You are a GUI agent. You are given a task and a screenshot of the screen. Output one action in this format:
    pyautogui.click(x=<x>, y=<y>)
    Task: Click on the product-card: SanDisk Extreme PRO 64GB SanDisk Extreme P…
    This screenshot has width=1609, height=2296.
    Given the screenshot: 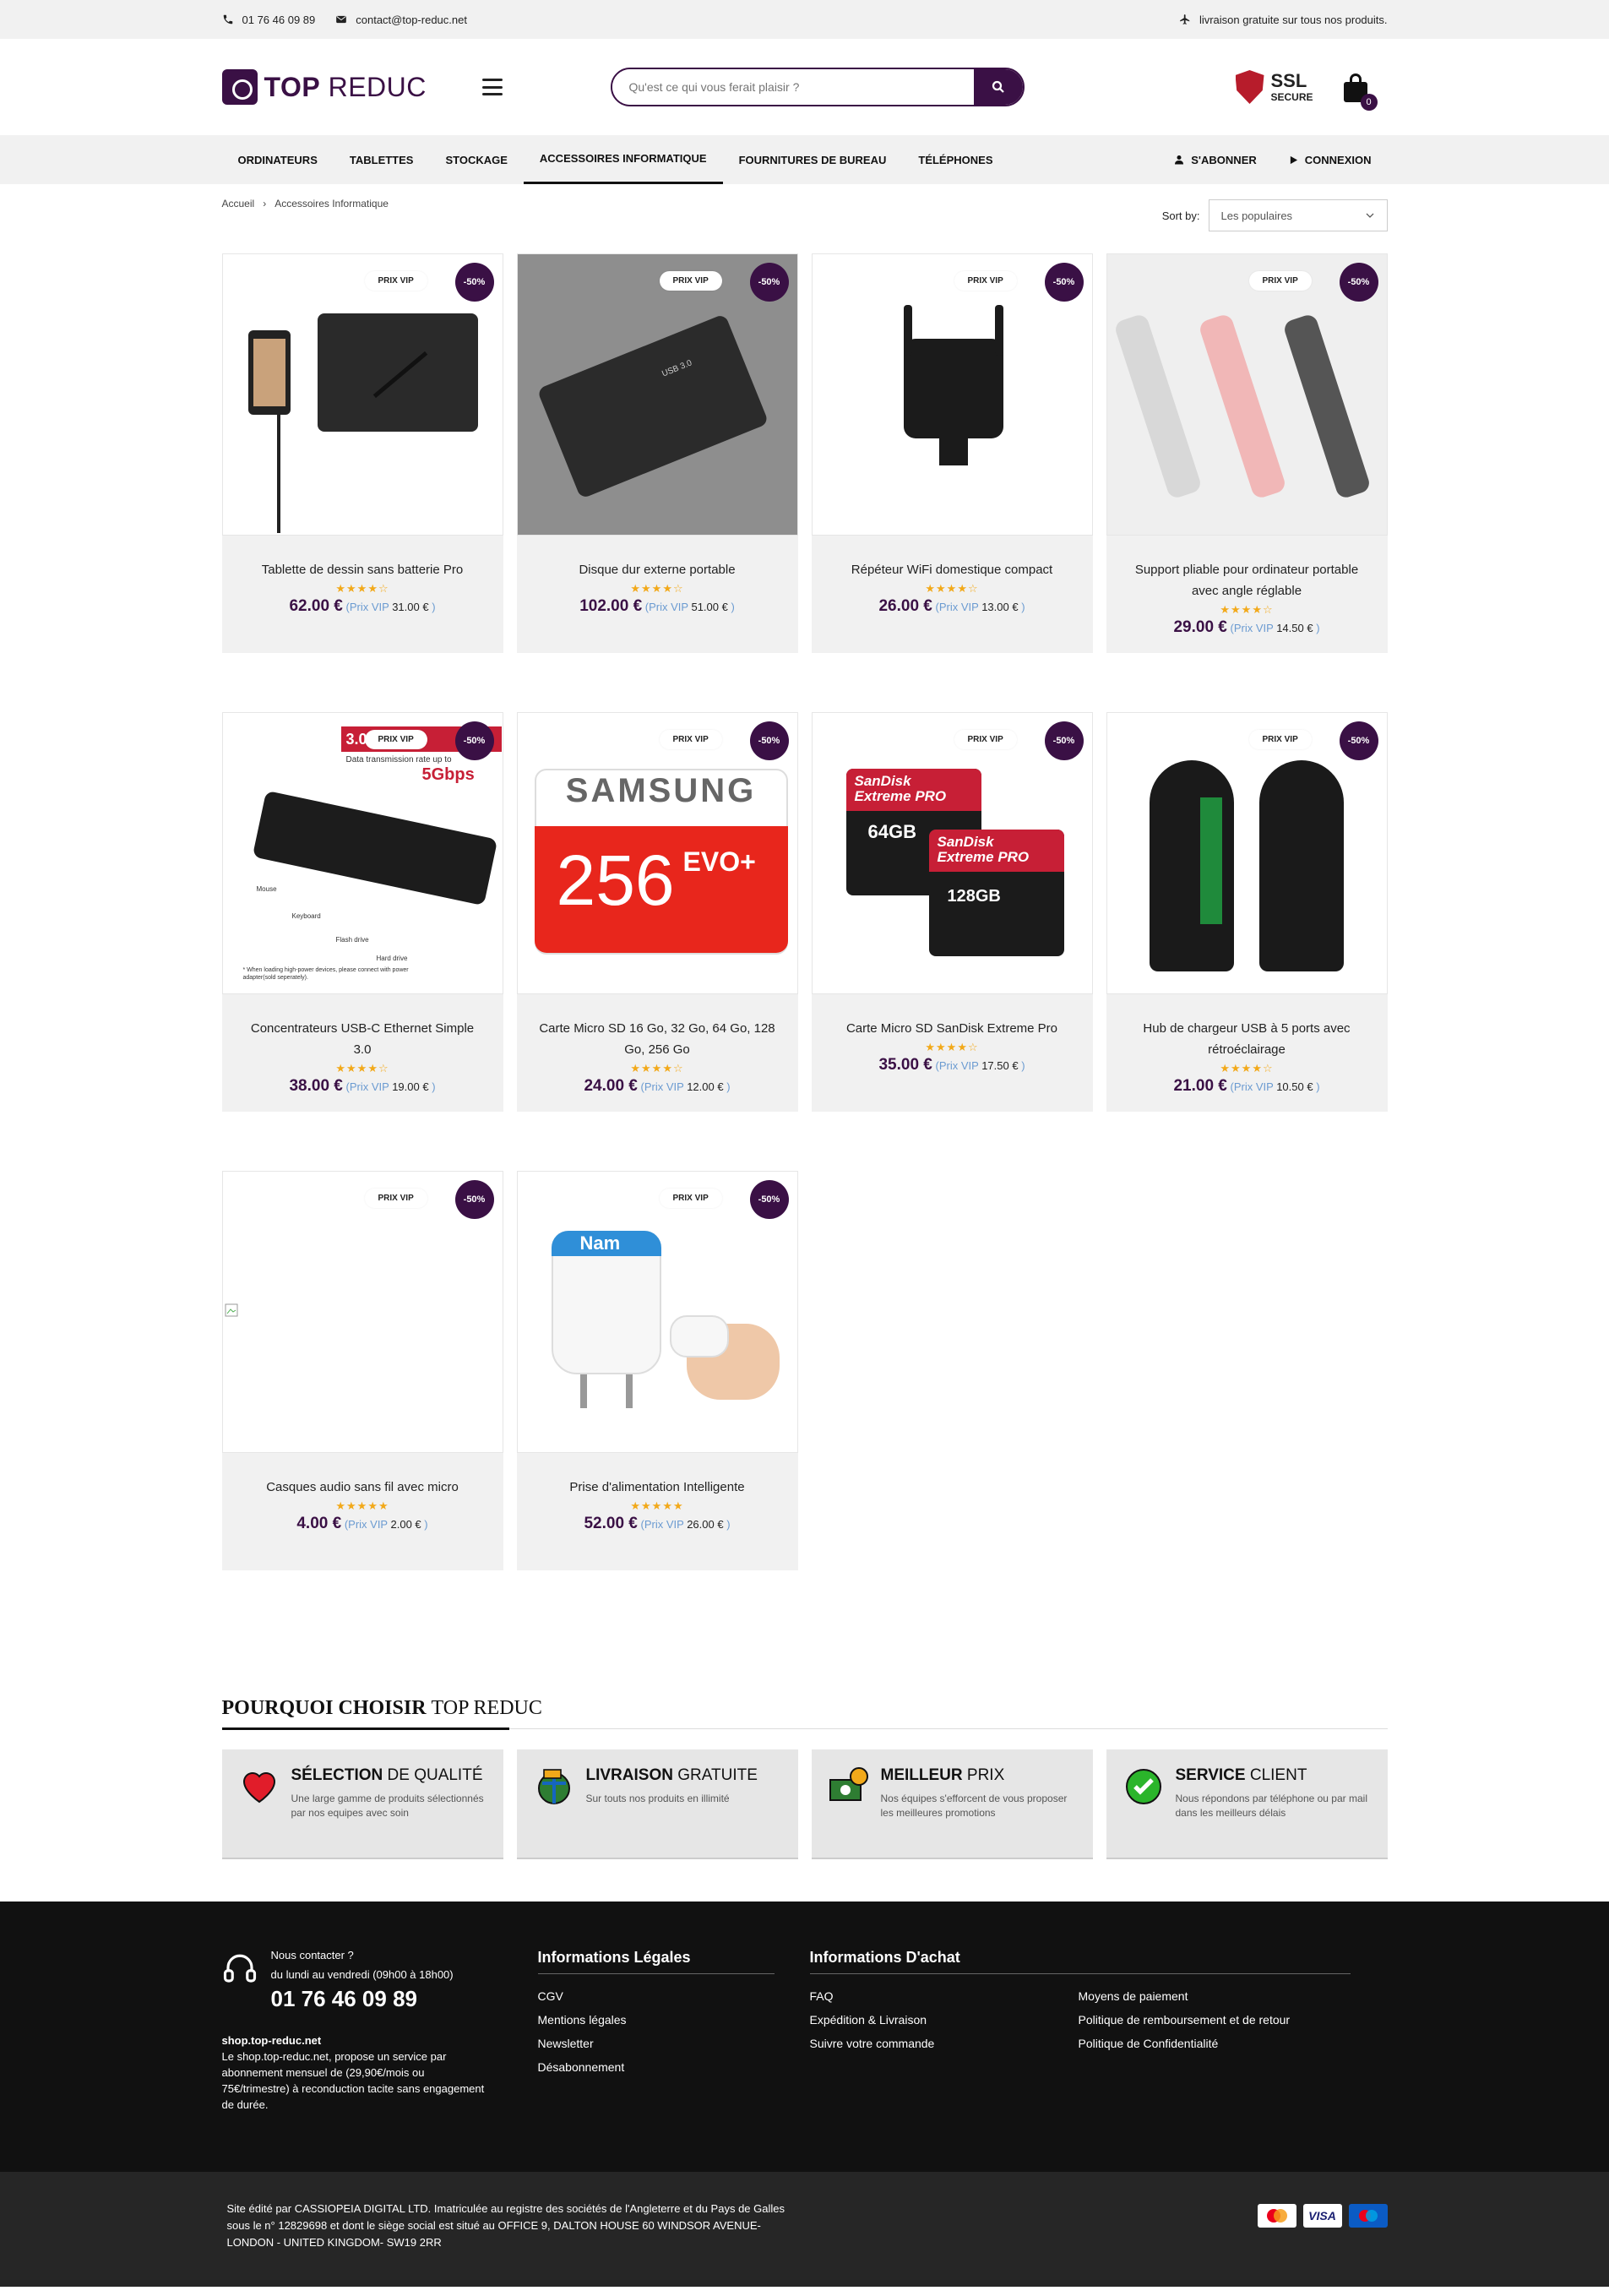 What is the action you would take?
    pyautogui.click(x=952, y=912)
    